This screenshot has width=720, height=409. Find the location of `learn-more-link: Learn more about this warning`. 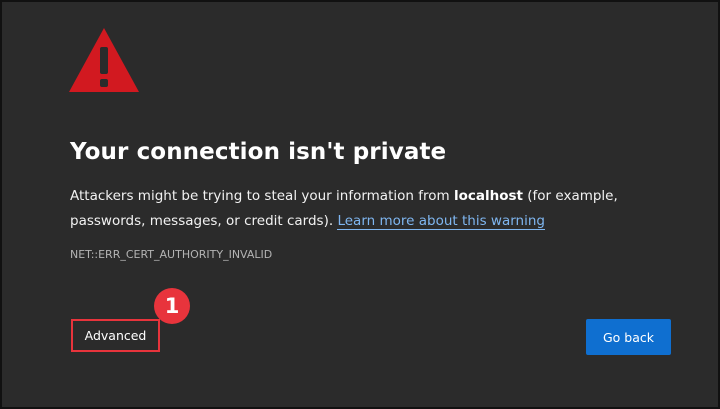

learn-more-link: Learn more about this warning is located at coordinates (441, 221).